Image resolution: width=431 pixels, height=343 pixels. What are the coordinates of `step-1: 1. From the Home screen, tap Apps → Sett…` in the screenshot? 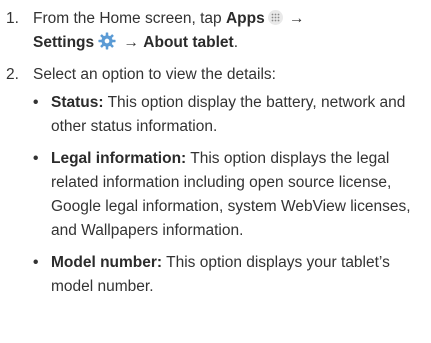 It's located at (215, 31).